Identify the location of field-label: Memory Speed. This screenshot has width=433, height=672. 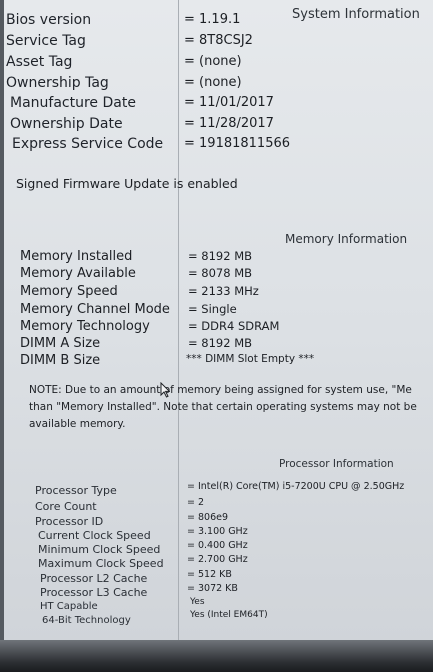
(69, 291).